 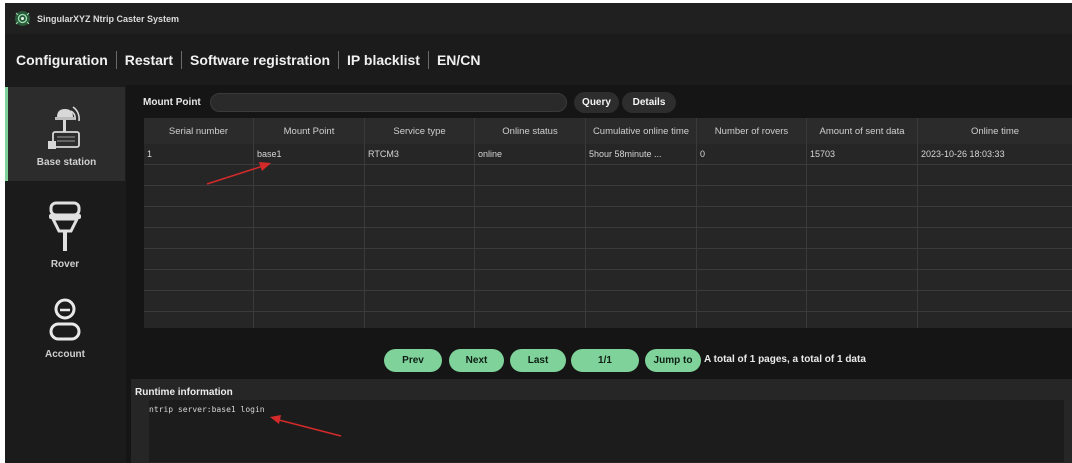 What do you see at coordinates (65, 354) in the screenshot?
I see `sidebar-item-label: Account` at bounding box center [65, 354].